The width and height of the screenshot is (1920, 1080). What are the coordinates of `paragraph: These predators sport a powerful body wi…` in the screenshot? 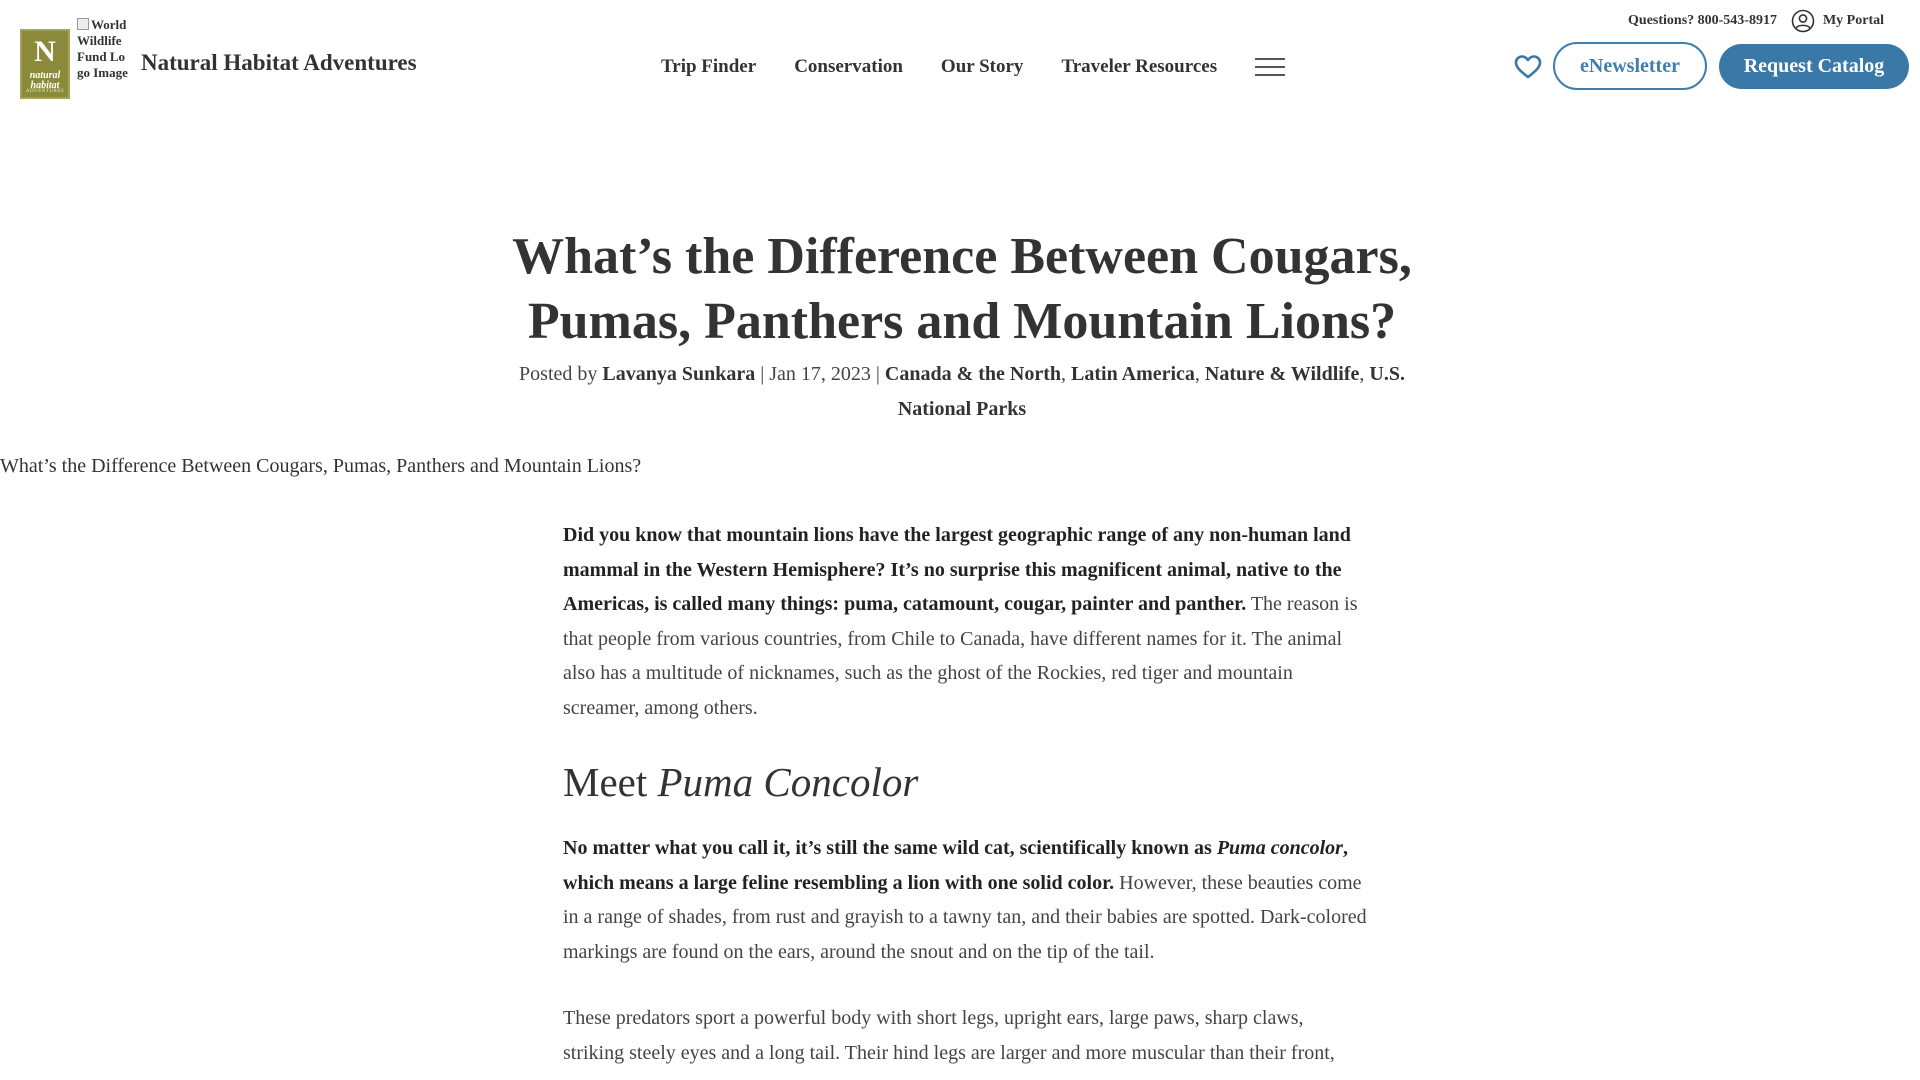 It's located at (949, 1035).